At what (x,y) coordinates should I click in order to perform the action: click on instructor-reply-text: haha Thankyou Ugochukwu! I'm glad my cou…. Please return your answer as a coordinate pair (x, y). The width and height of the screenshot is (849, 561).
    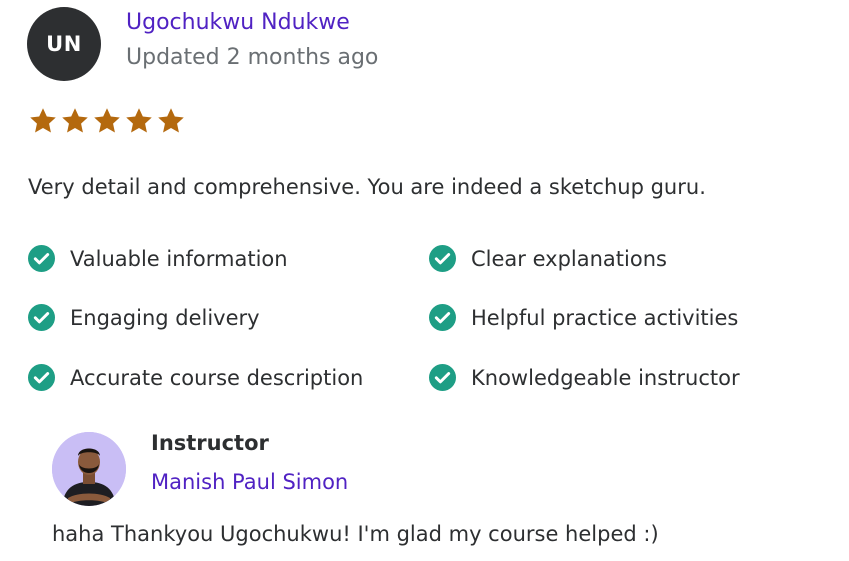
    Looking at the image, I should click on (355, 534).